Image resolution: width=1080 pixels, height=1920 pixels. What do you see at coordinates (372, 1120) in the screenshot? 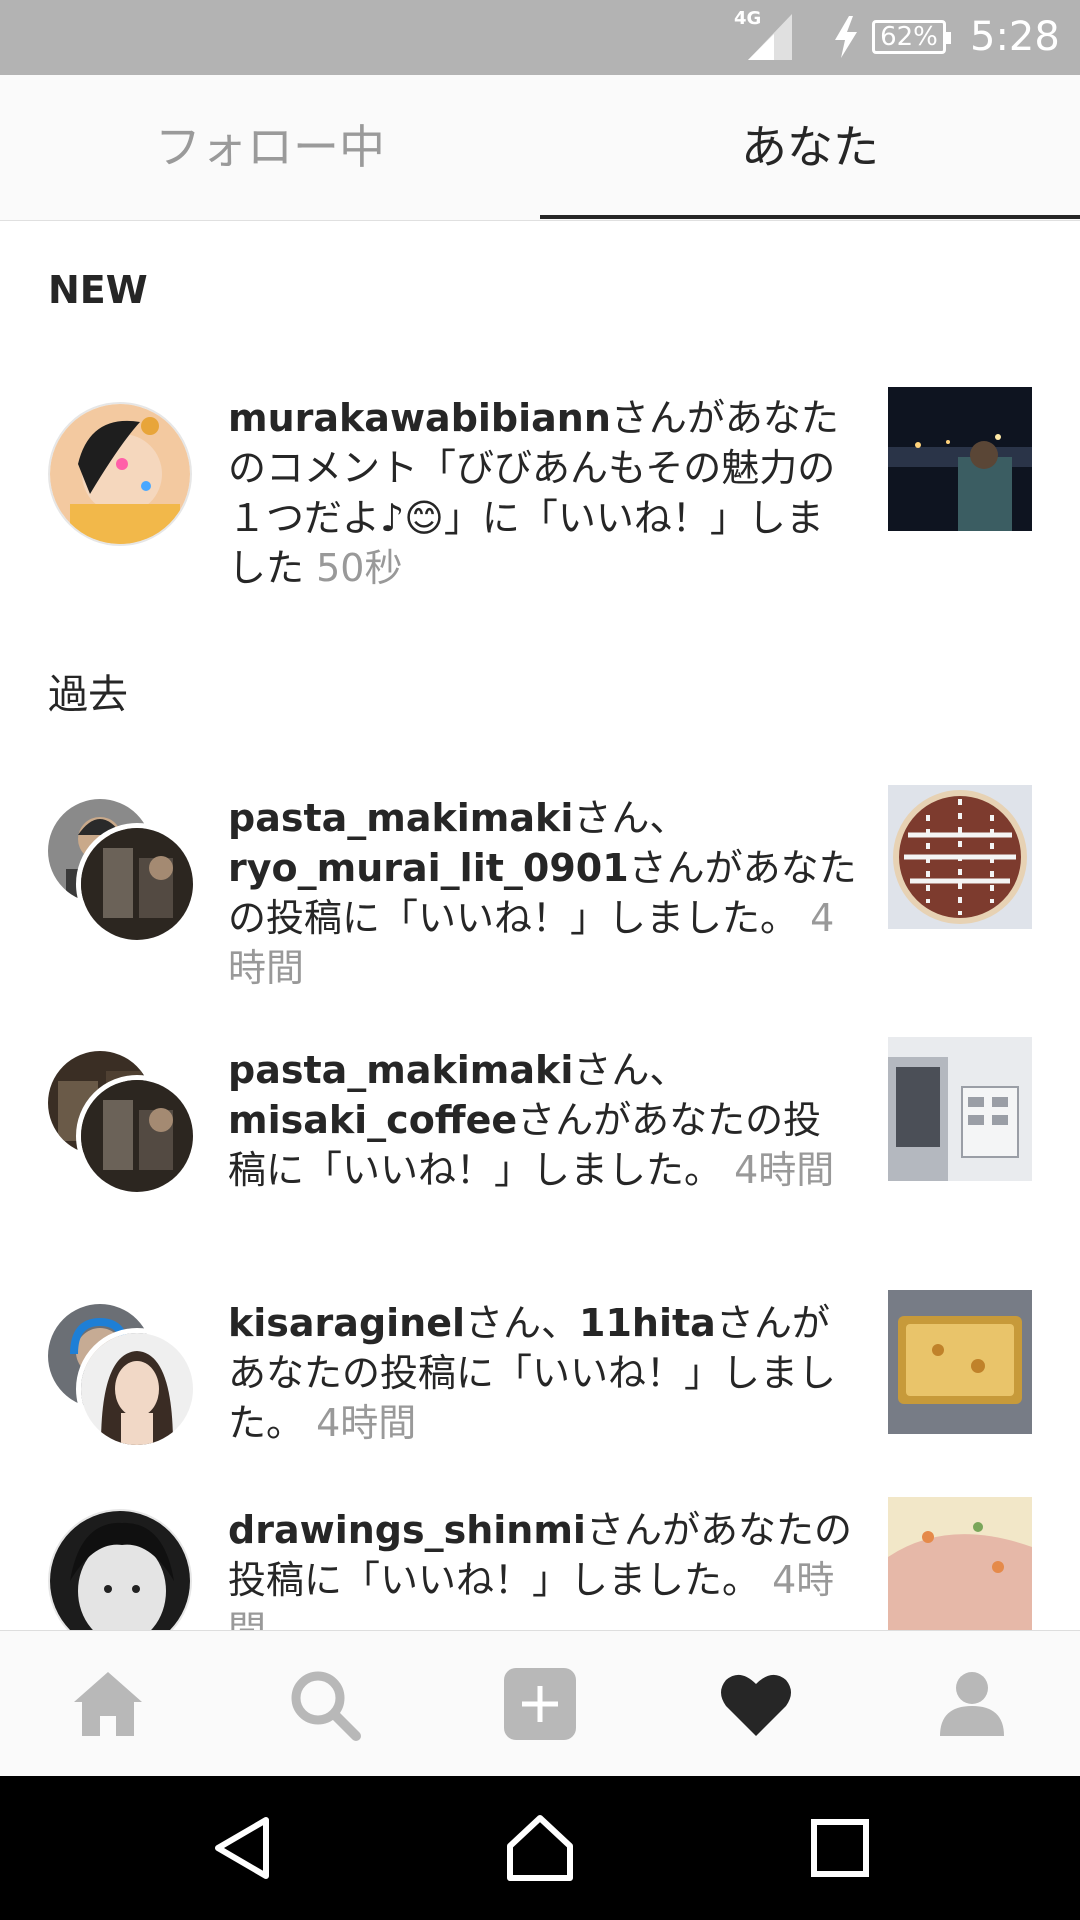
I see `username-link: misaki_coffee` at bounding box center [372, 1120].